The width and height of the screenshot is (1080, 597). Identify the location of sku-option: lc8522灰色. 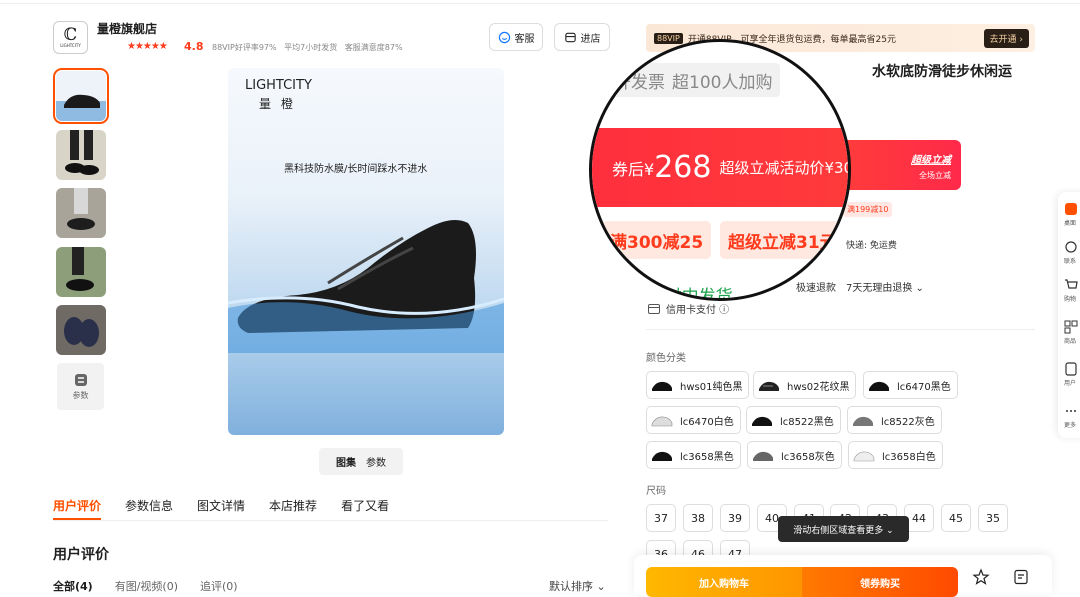
(894, 420).